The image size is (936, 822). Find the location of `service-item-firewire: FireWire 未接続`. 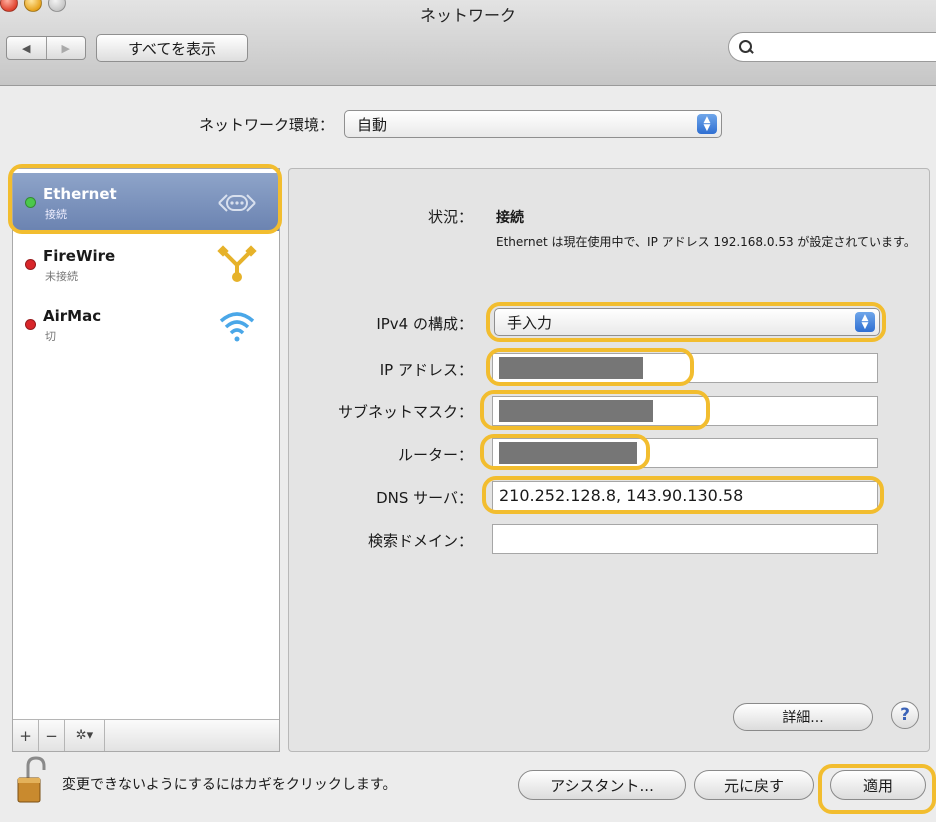

service-item-firewire: FireWire 未接続 is located at coordinates (146, 264).